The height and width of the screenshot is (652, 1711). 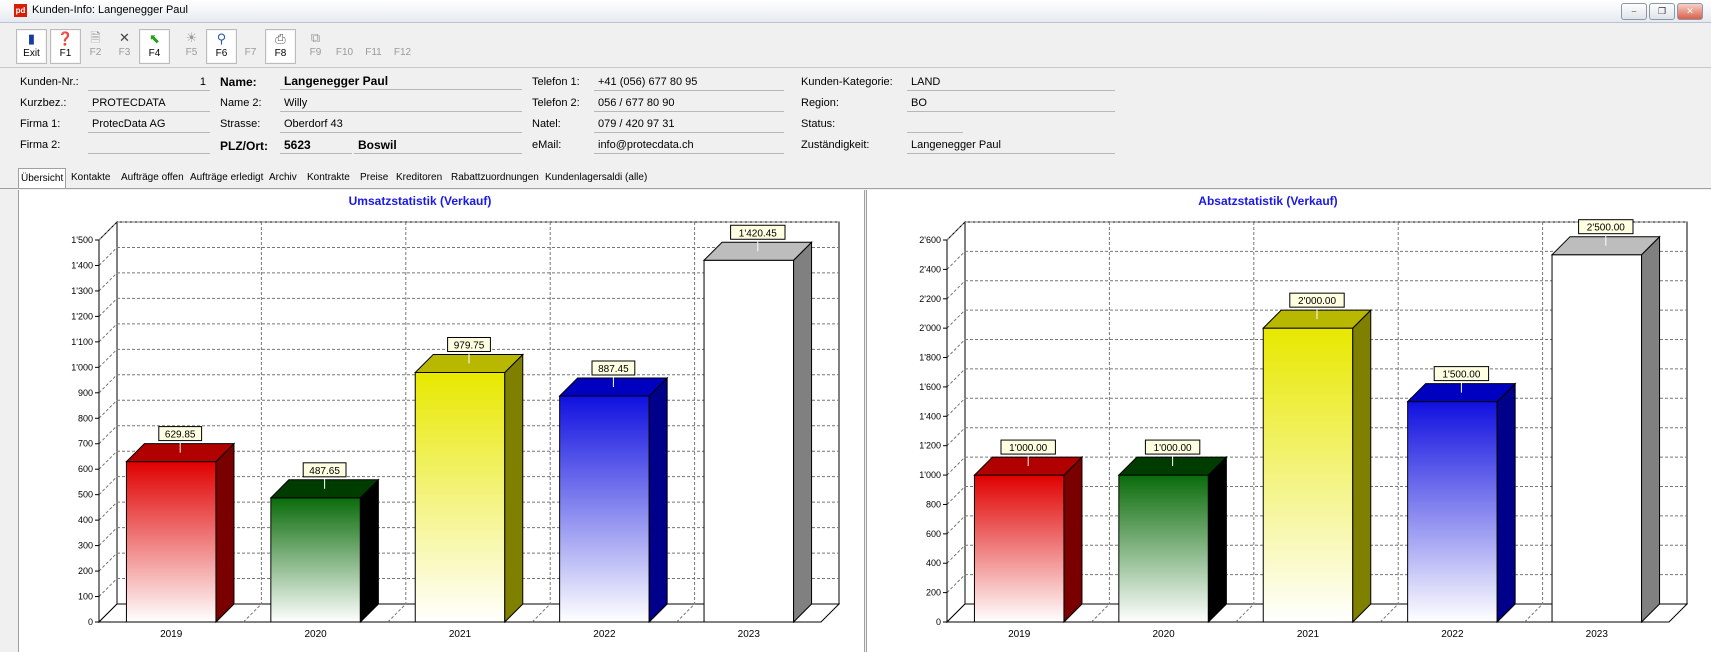 I want to click on y-tick-label: 700, so click(x=85, y=444).